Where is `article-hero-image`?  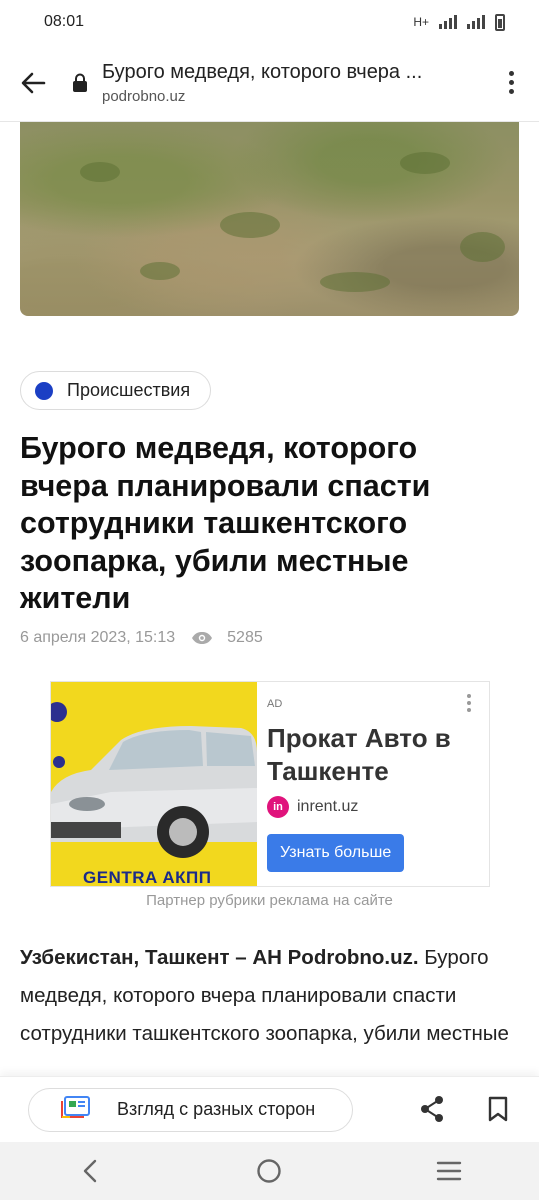 article-hero-image is located at coordinates (269, 219).